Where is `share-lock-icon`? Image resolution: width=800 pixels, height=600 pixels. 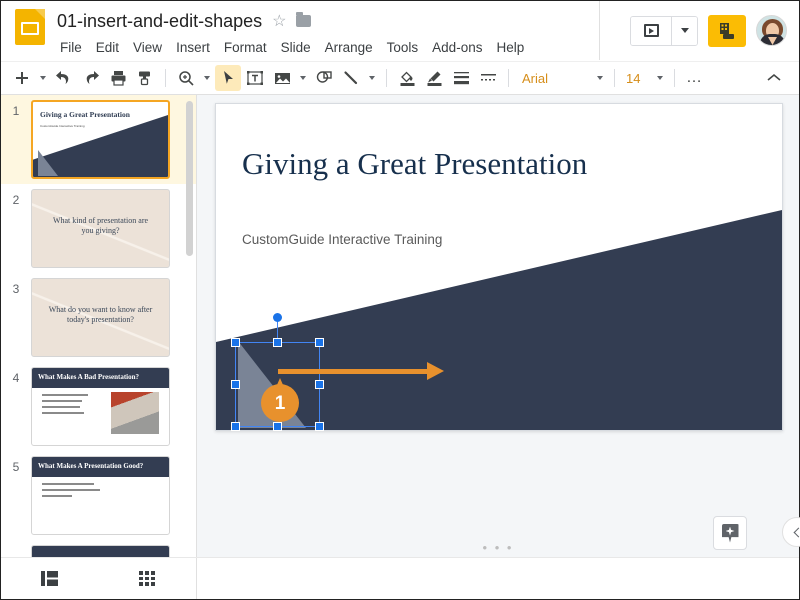
share-lock-icon is located at coordinates (727, 31).